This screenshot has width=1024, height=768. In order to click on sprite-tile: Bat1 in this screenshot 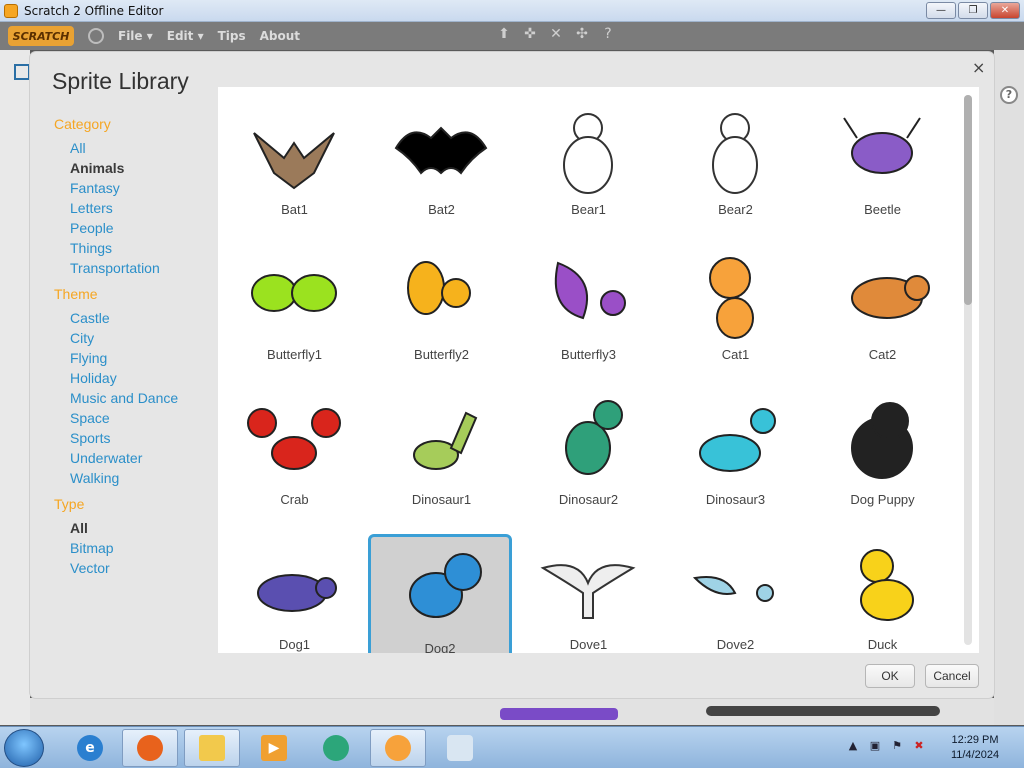, I will do `click(294, 173)`.